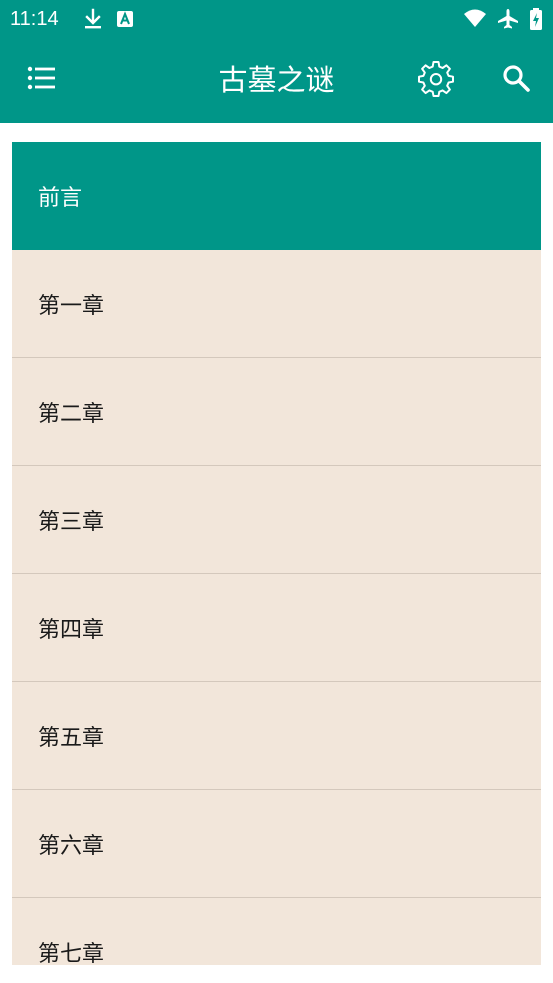  I want to click on chapter-item: 第六章, so click(276, 844).